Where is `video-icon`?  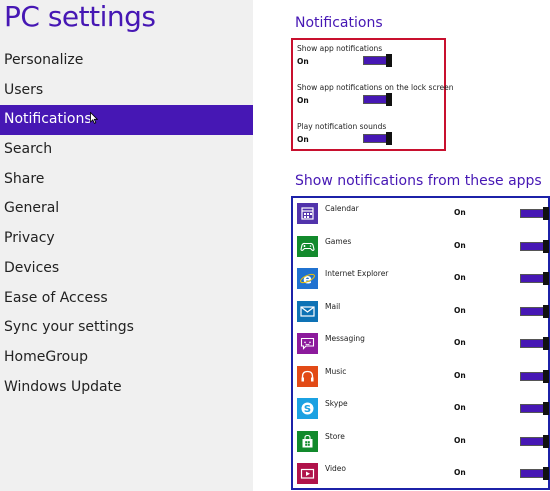 video-icon is located at coordinates (307, 473).